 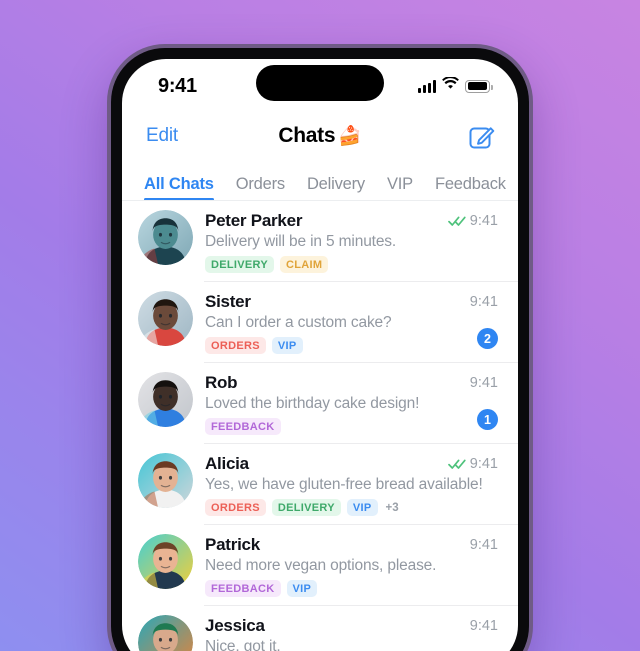 What do you see at coordinates (350, 136) in the screenshot?
I see `cake-emoji-icon: 🍰` at bounding box center [350, 136].